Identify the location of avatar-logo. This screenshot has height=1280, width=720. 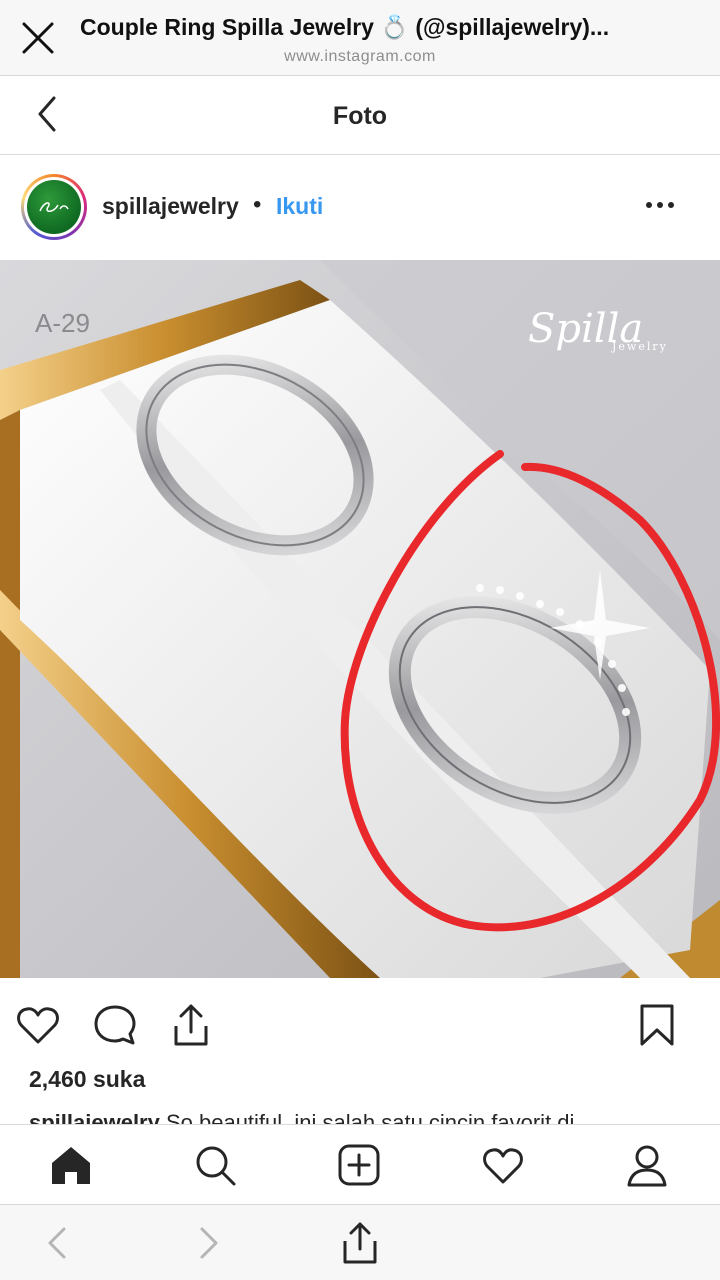
(54, 207).